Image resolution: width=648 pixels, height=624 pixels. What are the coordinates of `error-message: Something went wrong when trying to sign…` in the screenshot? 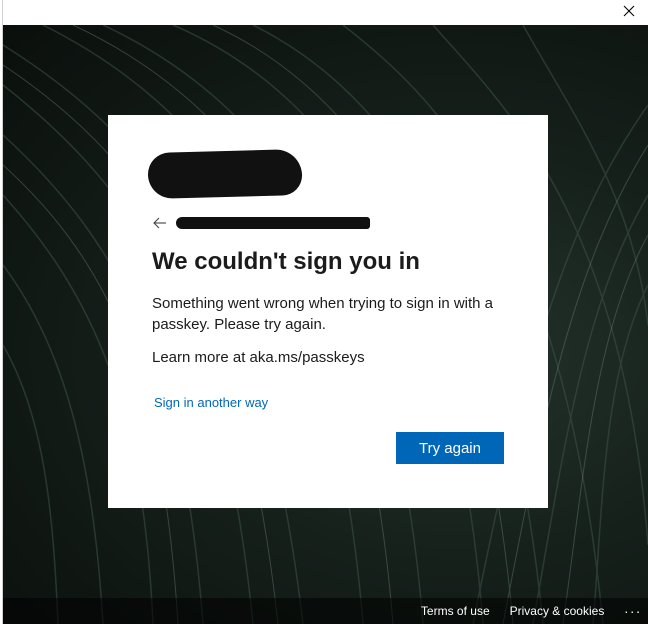 It's located at (323, 314).